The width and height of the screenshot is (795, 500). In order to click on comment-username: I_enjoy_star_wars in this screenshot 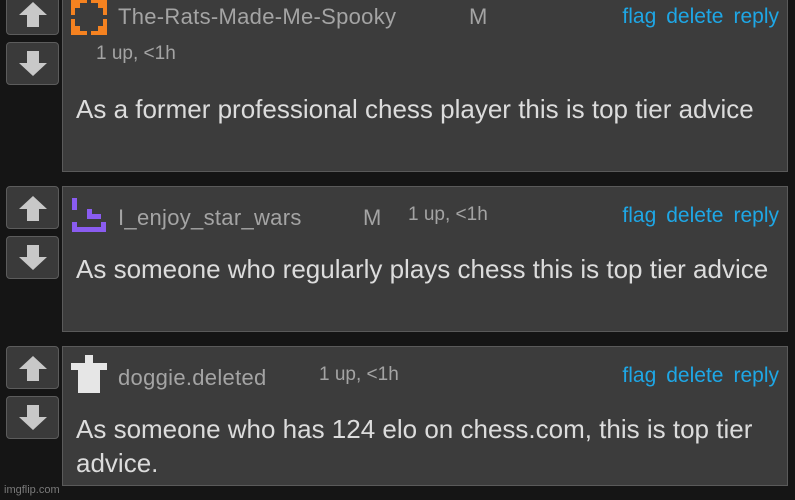, I will do `click(210, 218)`.